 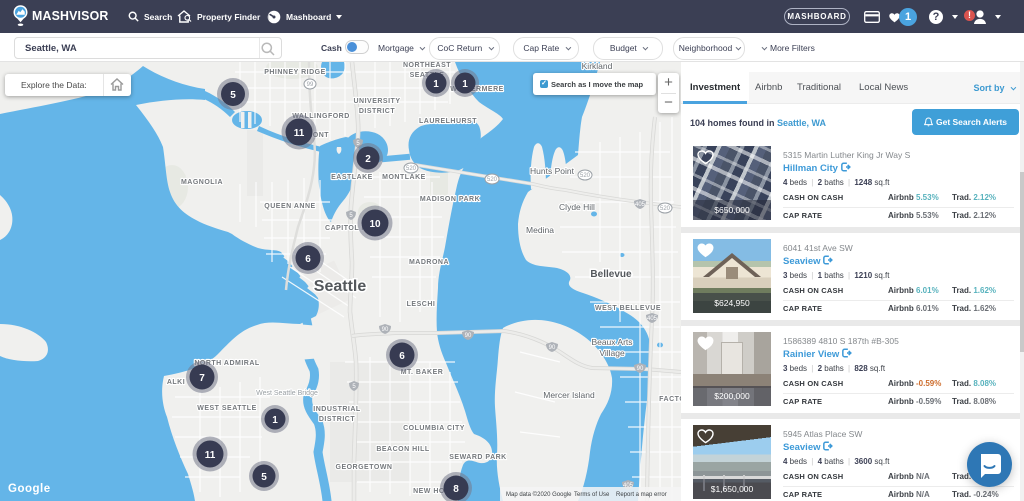 What do you see at coordinates (287, 393) in the screenshot?
I see `svg-text: West Seattle Bridge` at bounding box center [287, 393].